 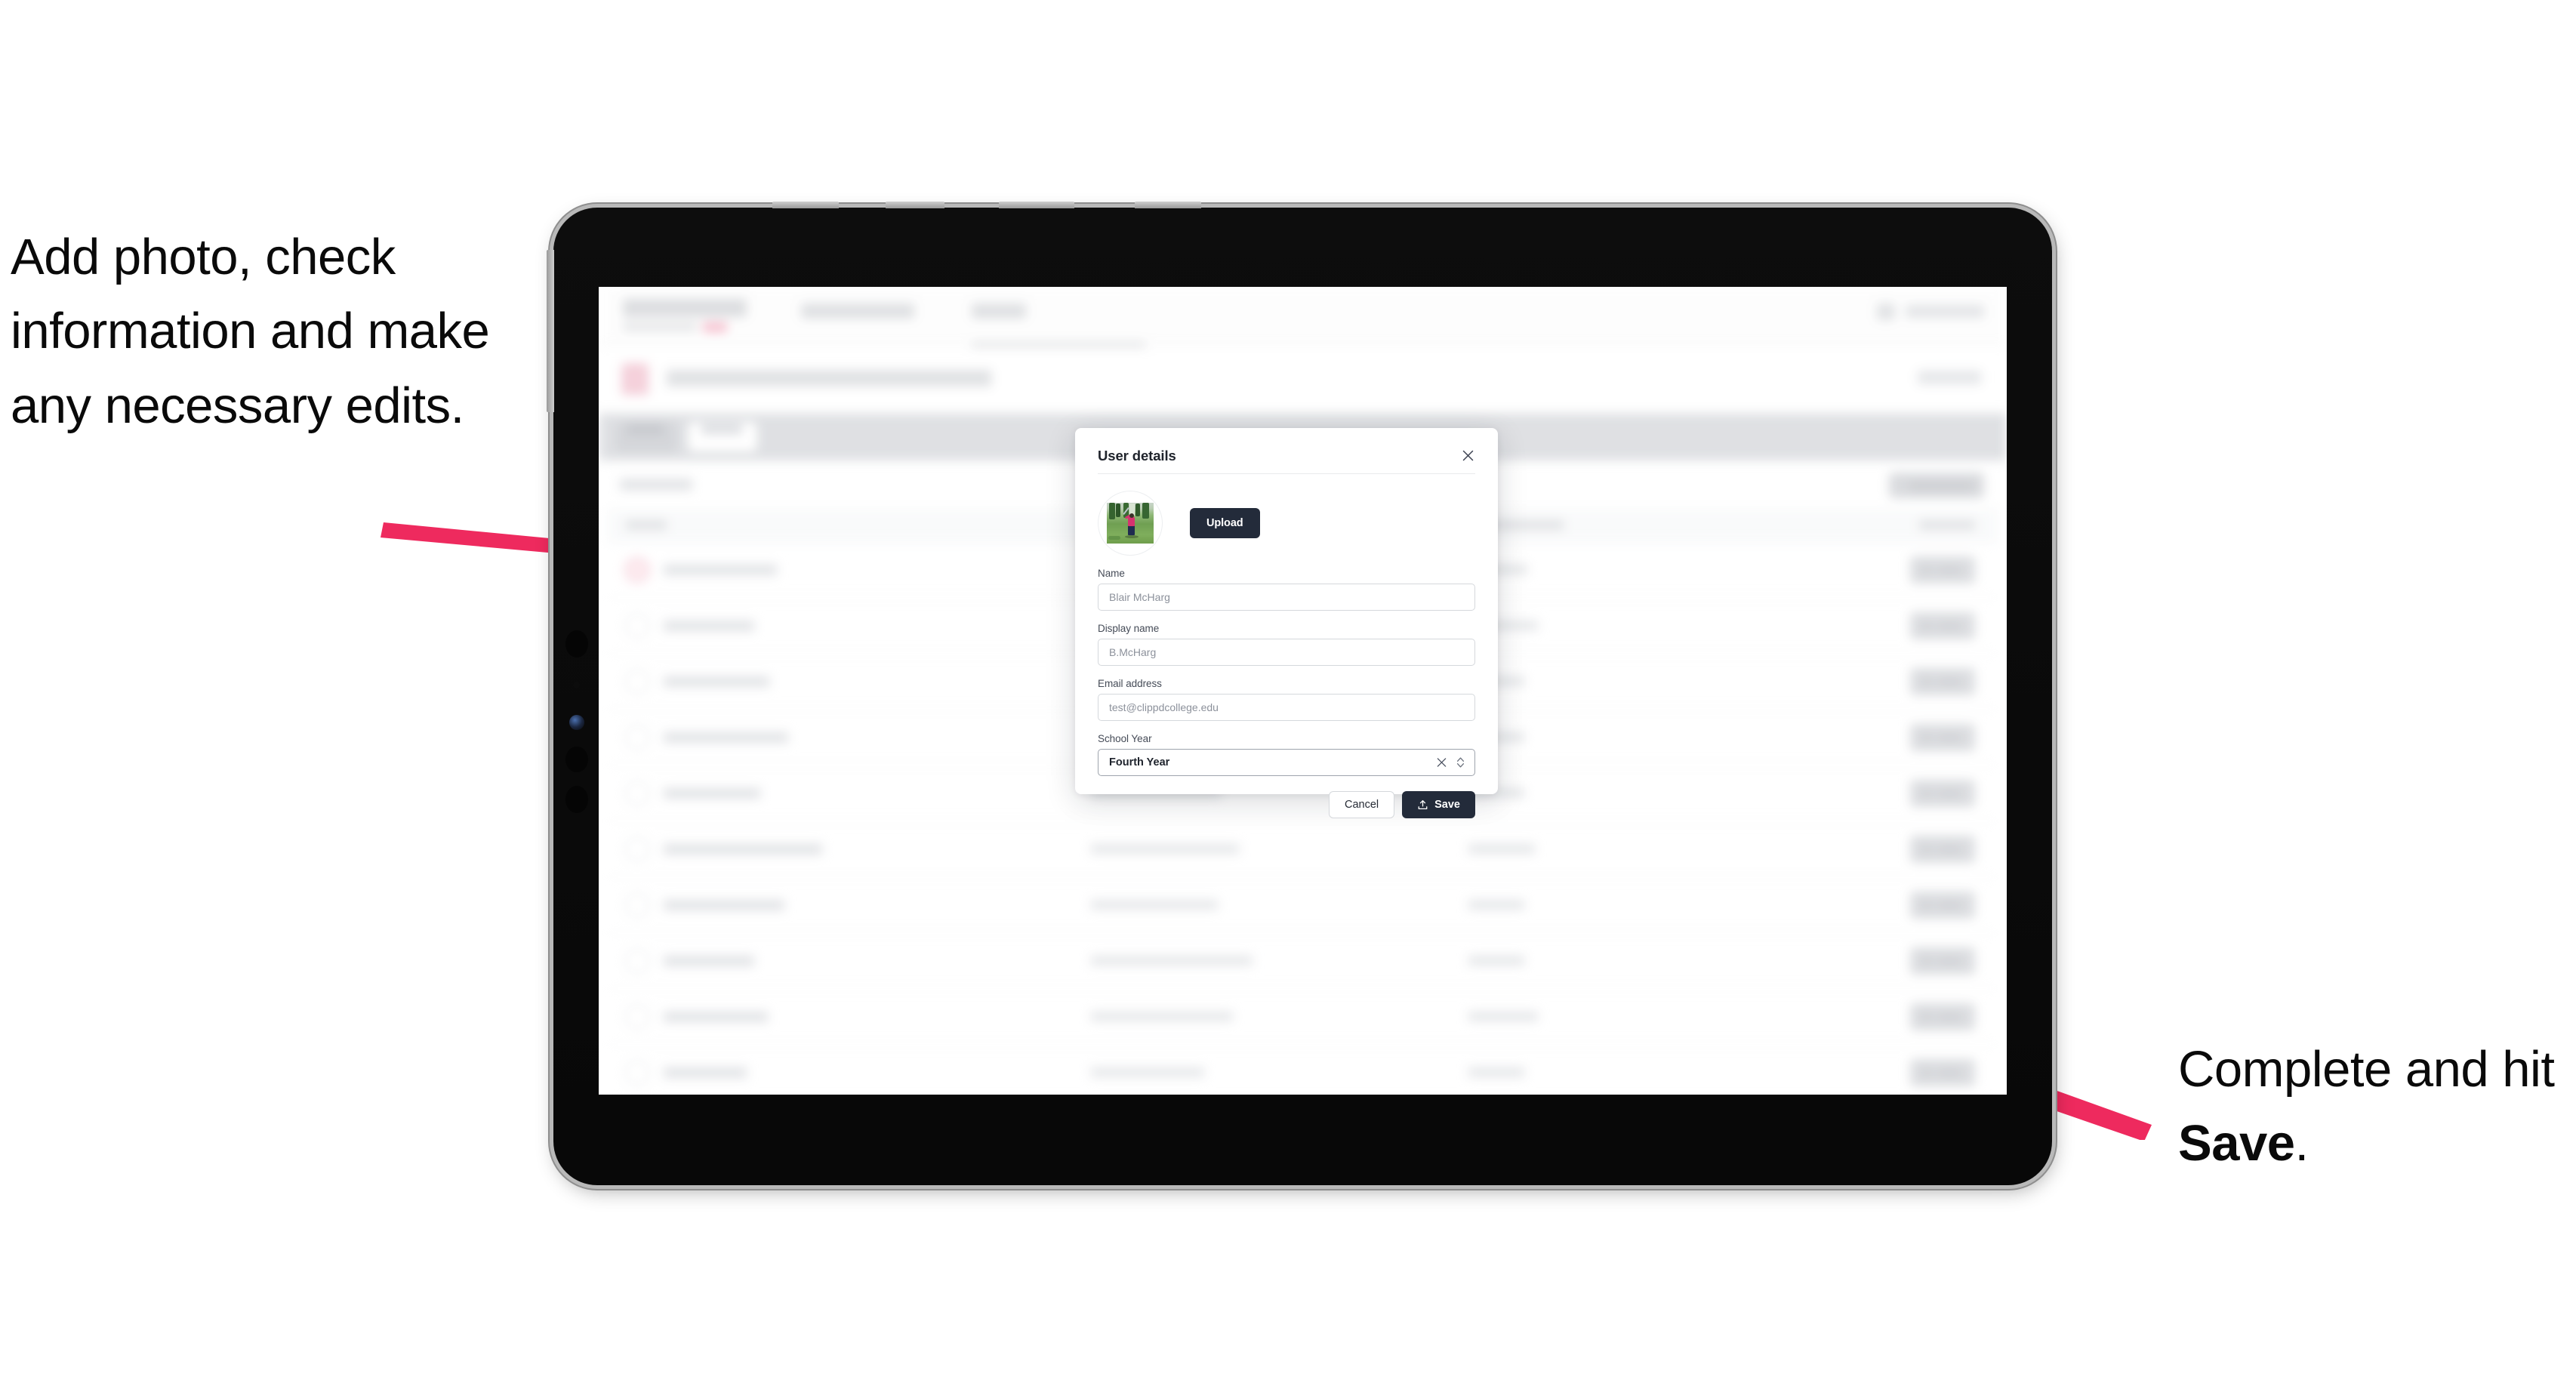 What do you see at coordinates (1286, 597) in the screenshot?
I see `name-input` at bounding box center [1286, 597].